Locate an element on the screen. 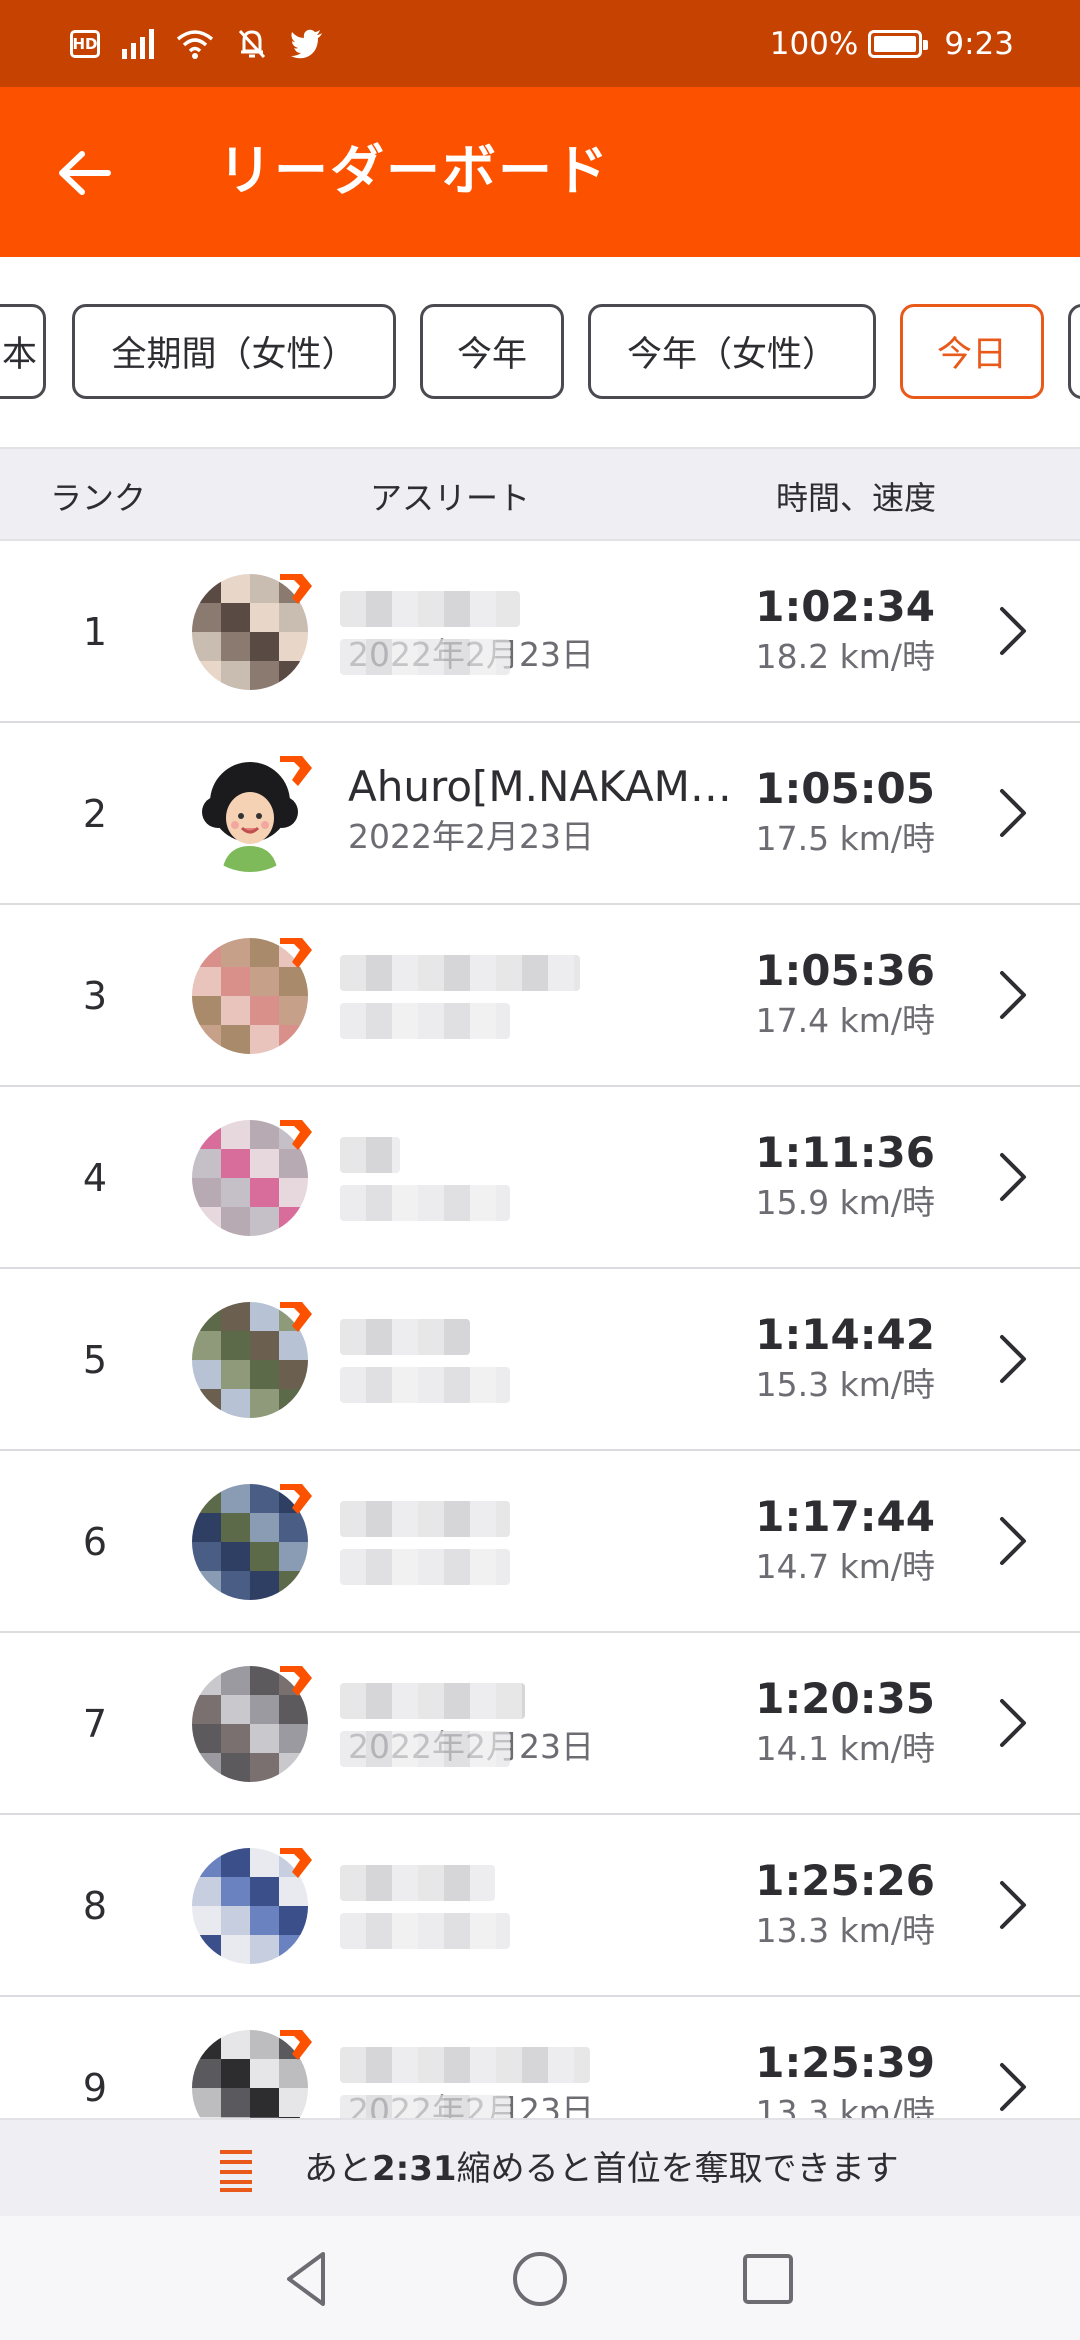 This screenshot has width=1080, height=2340. leaderboard-row: 12022年2月23日1:02:3418.2 km/時 is located at coordinates (540, 632).